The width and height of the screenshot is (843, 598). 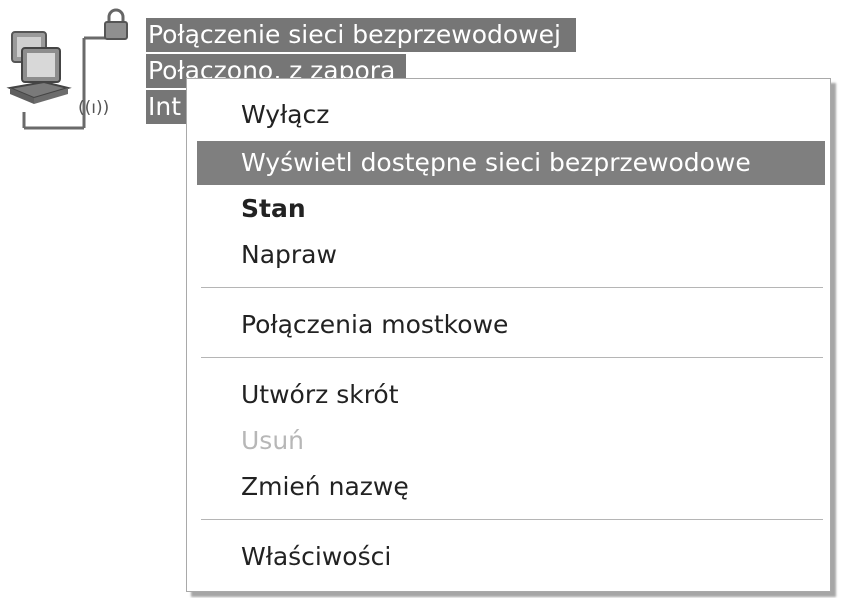 What do you see at coordinates (511, 209) in the screenshot?
I see `menu-item-status: Stan` at bounding box center [511, 209].